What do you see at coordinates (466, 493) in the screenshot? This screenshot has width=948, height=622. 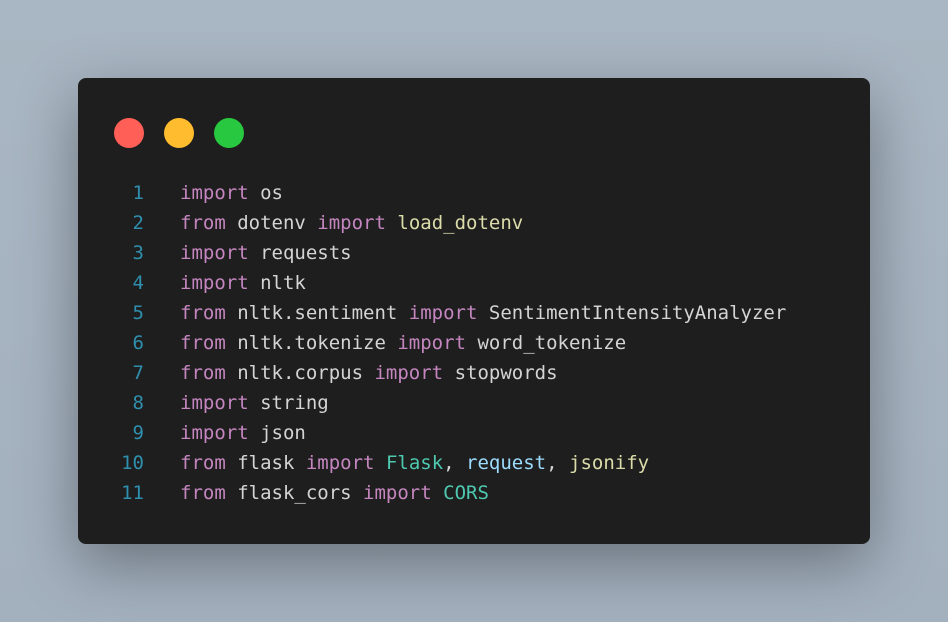 I see `code-token: CORS` at bounding box center [466, 493].